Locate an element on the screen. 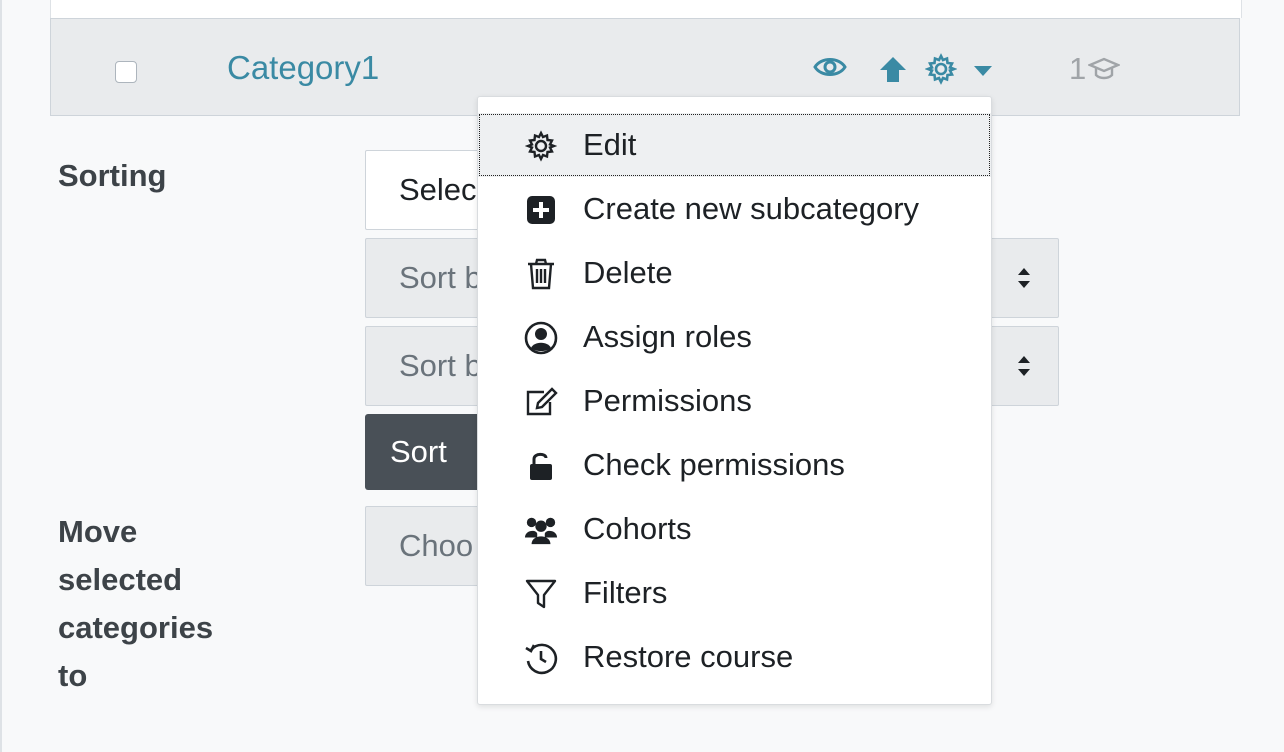  page-left-border is located at coordinates (1, 376).